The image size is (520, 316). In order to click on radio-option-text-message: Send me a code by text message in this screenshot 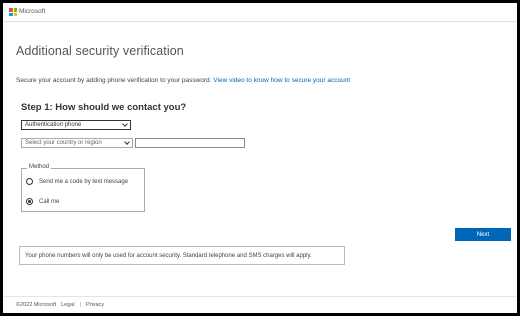, I will do `click(77, 181)`.